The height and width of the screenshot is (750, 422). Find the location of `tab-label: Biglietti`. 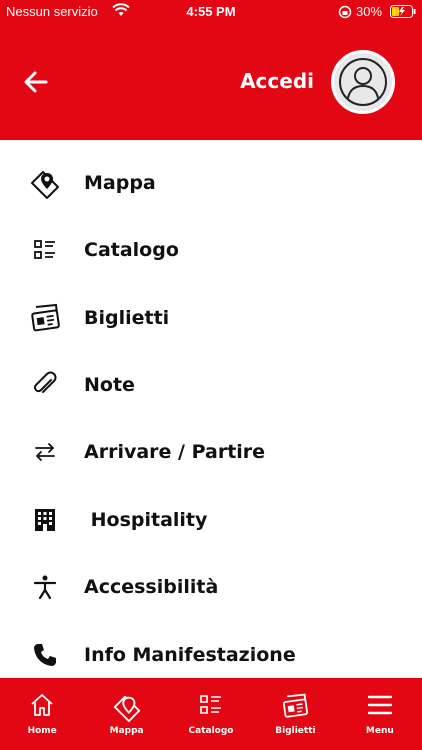

tab-label: Biglietti is located at coordinates (295, 731).